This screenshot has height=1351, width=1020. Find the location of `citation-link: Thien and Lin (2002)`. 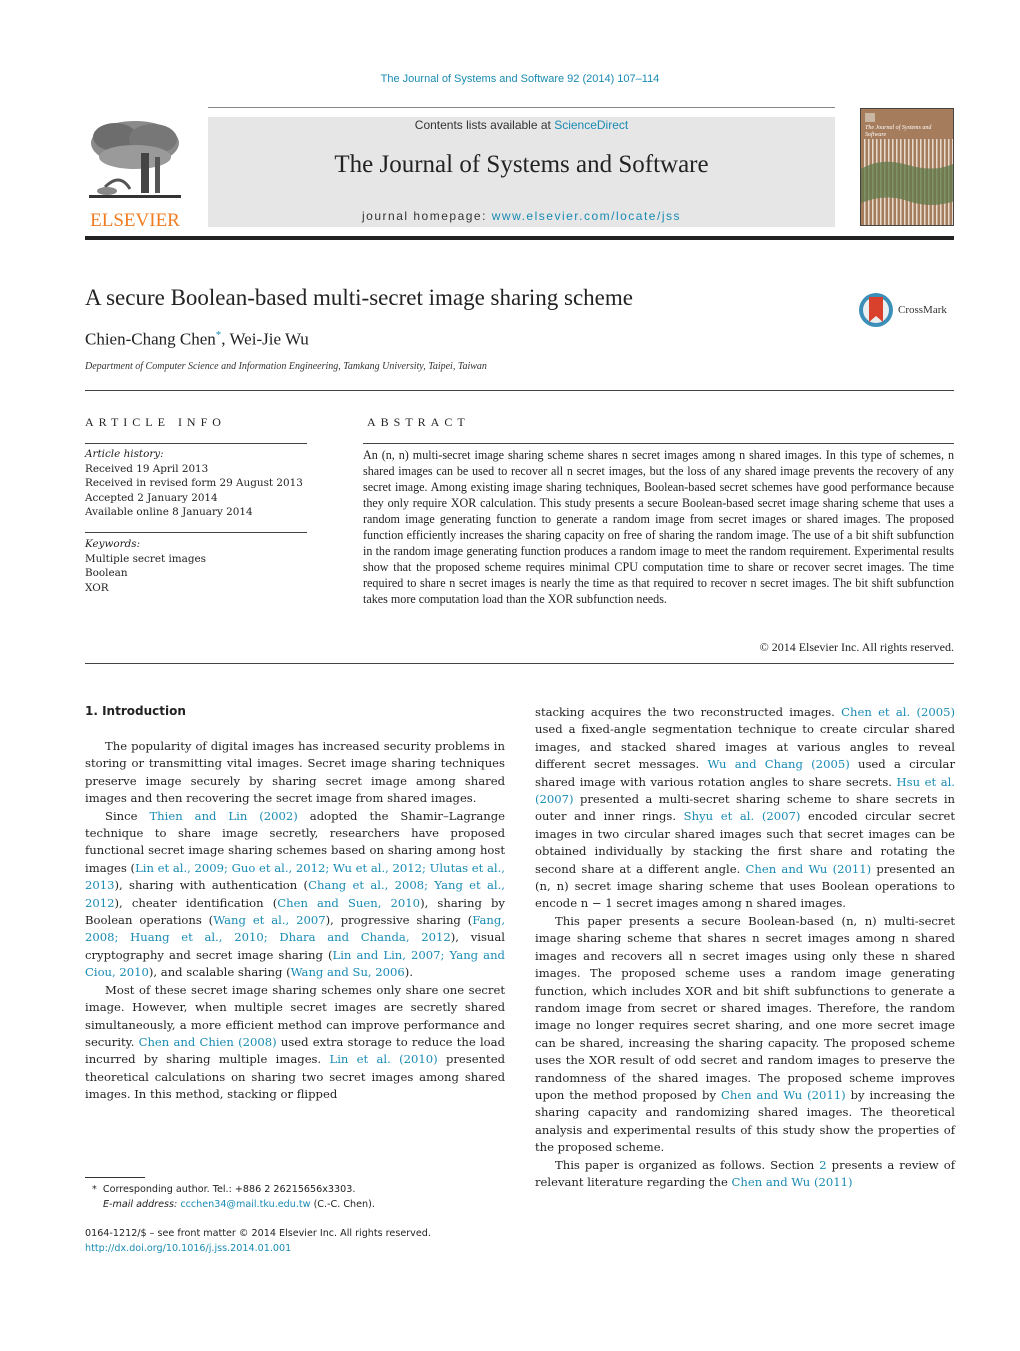

citation-link: Thien and Lin (2002) is located at coordinates (223, 816).